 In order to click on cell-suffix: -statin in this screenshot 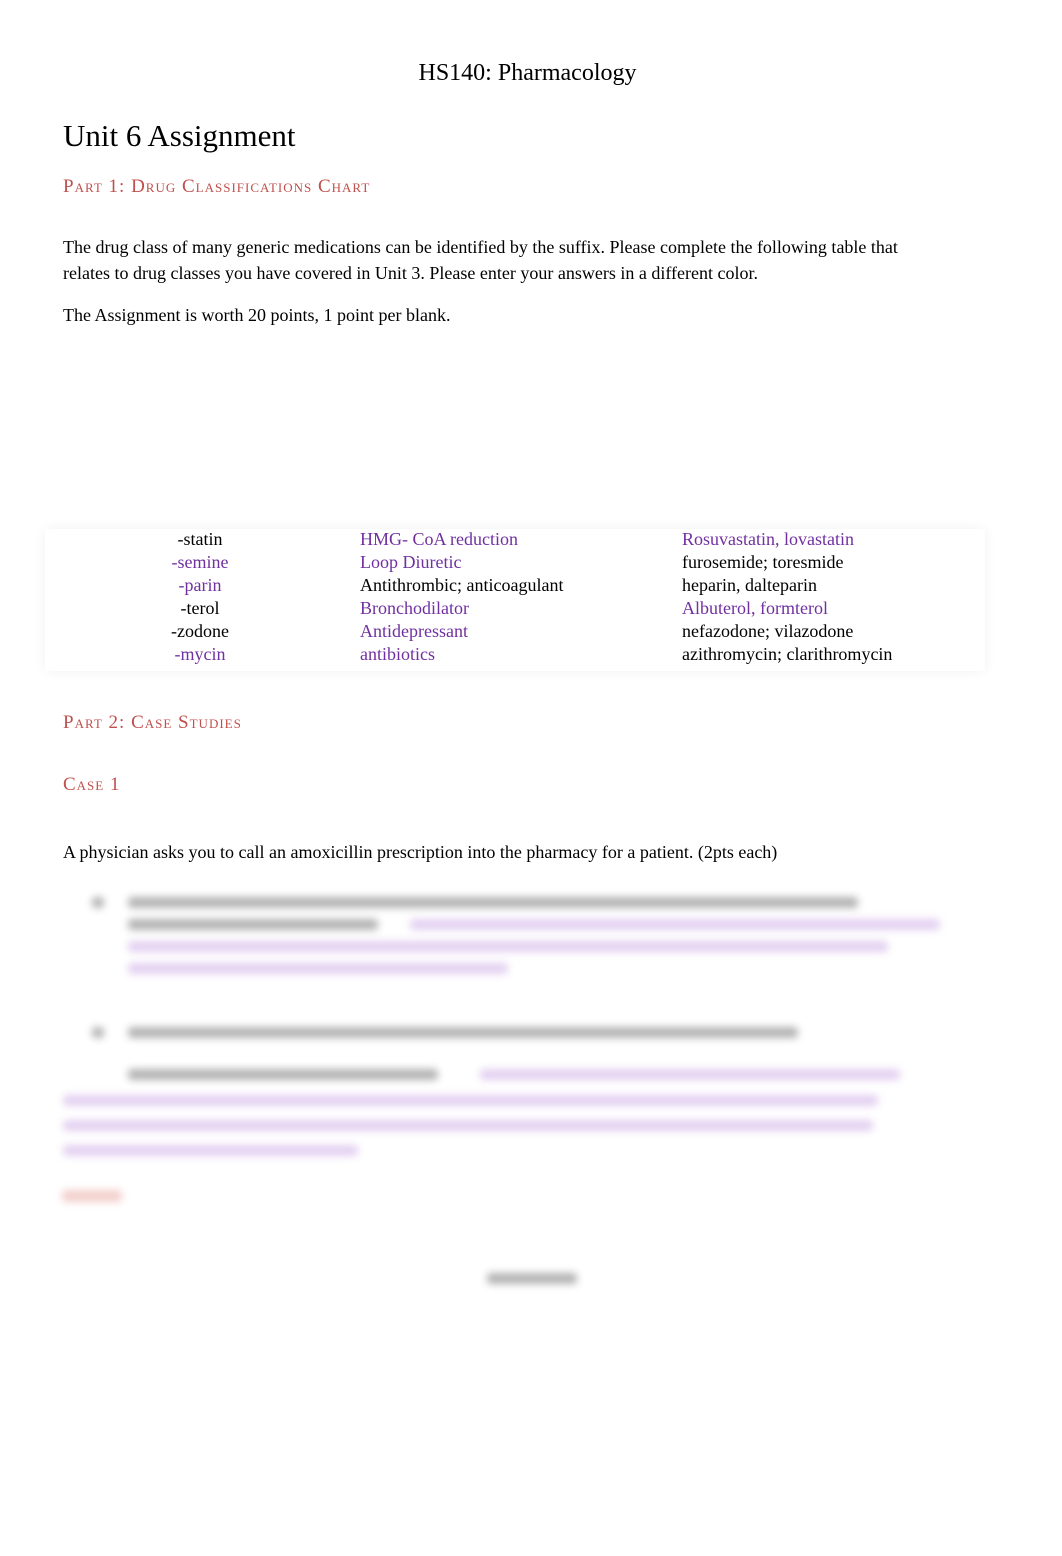, I will do `click(200, 539)`.